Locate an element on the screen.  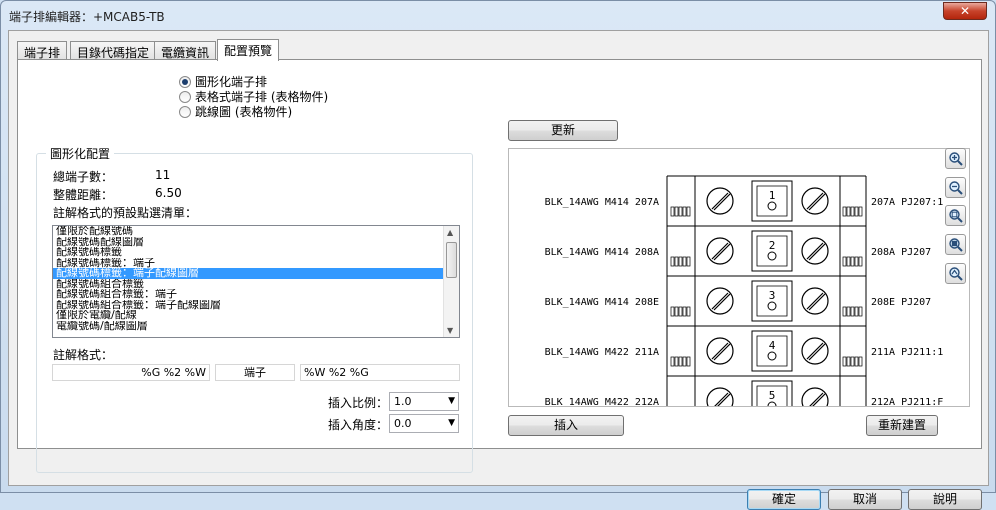
zoom-realtime-button is located at coordinates (955, 273).